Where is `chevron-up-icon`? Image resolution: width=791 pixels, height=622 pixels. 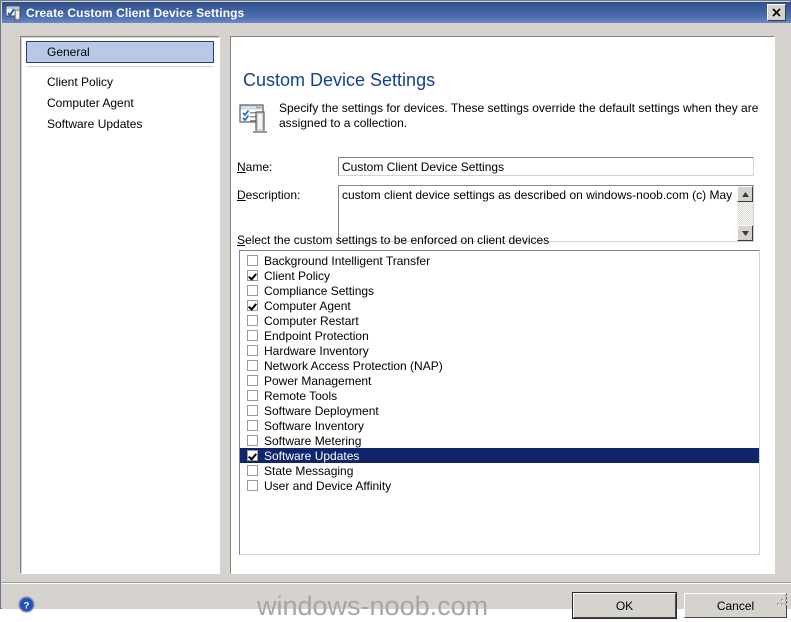
chevron-up-icon is located at coordinates (745, 194).